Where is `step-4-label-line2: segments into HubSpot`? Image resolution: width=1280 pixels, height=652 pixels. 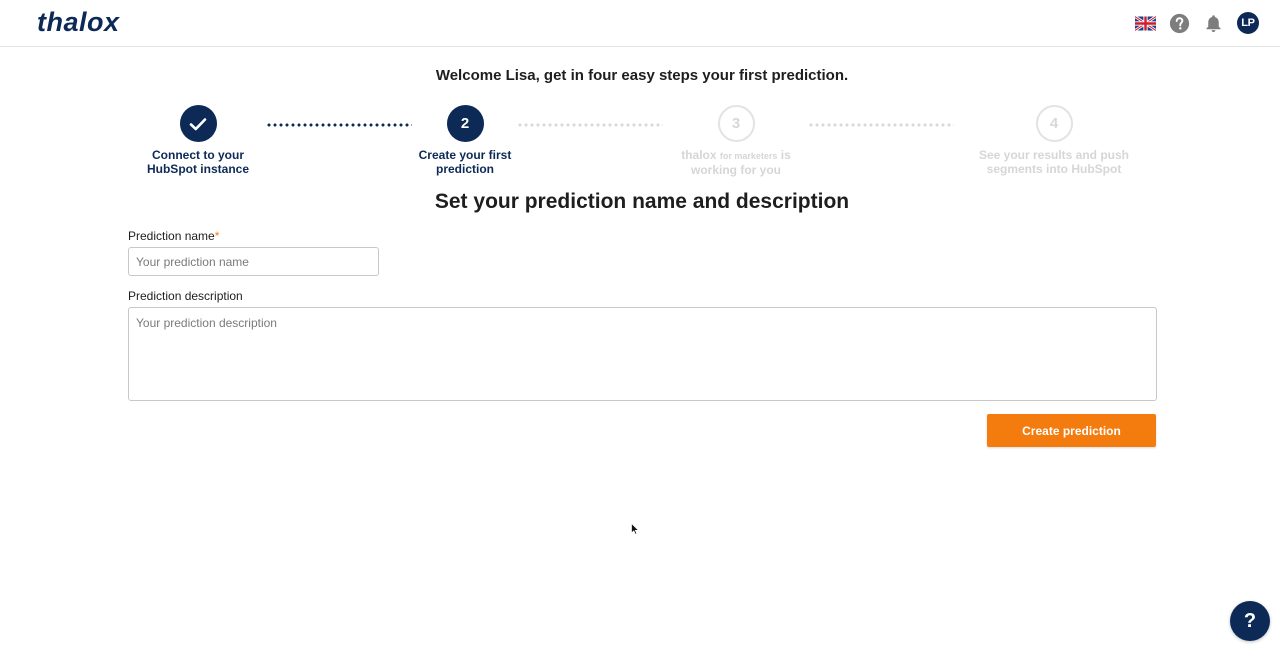
step-4-label-line2: segments into HubSpot is located at coordinates (1054, 169).